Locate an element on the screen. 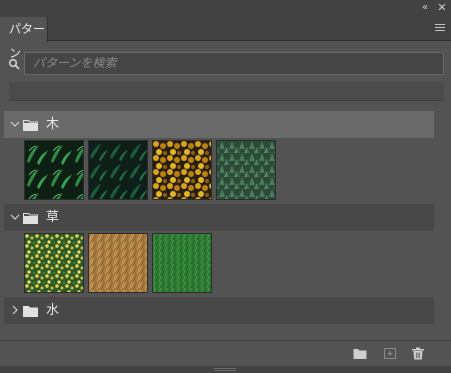 The width and height of the screenshot is (451, 373). preset-strip is located at coordinates (226, 91).